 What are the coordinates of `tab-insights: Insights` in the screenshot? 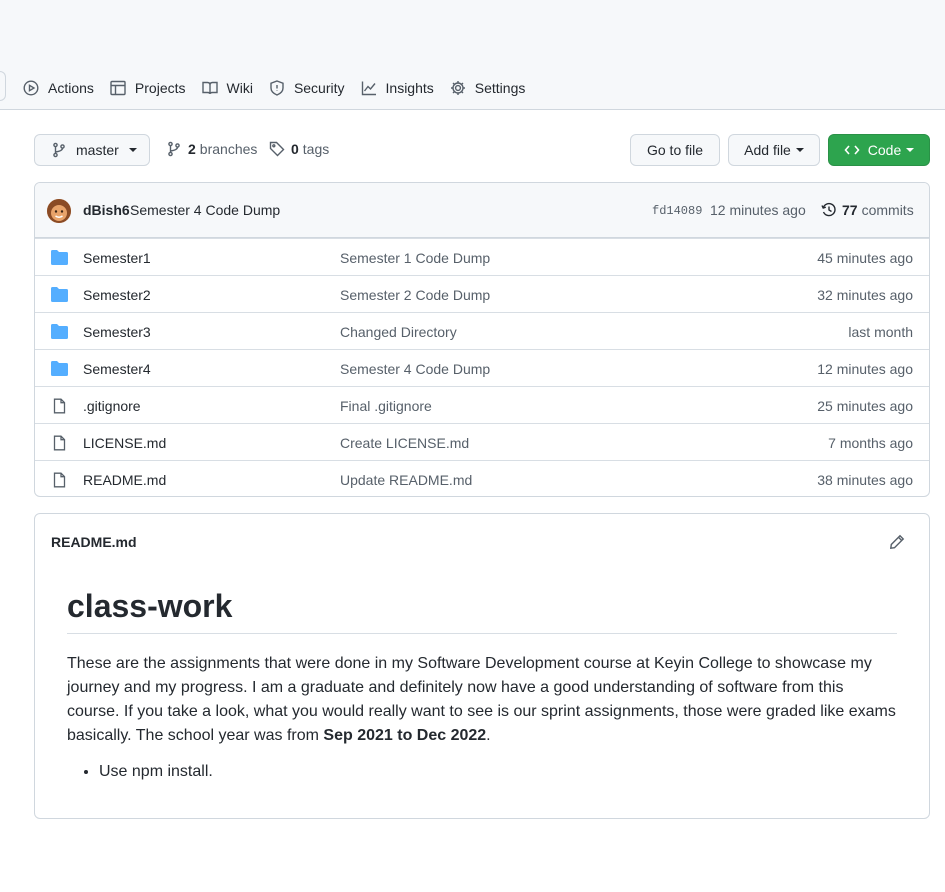 It's located at (397, 88).